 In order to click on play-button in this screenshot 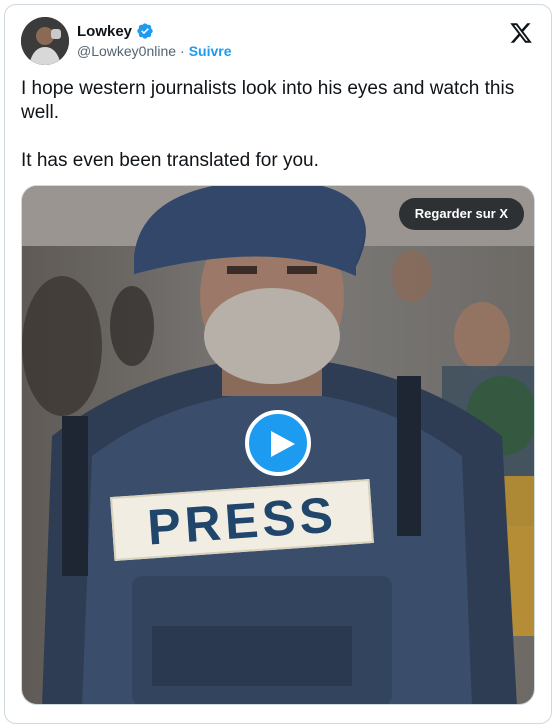, I will do `click(278, 443)`.